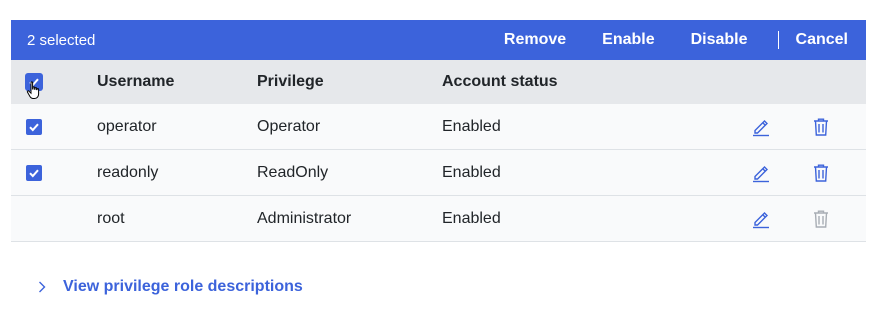 The height and width of the screenshot is (331, 890). What do you see at coordinates (290, 82) in the screenshot?
I see `column-header-privilege: Privilege` at bounding box center [290, 82].